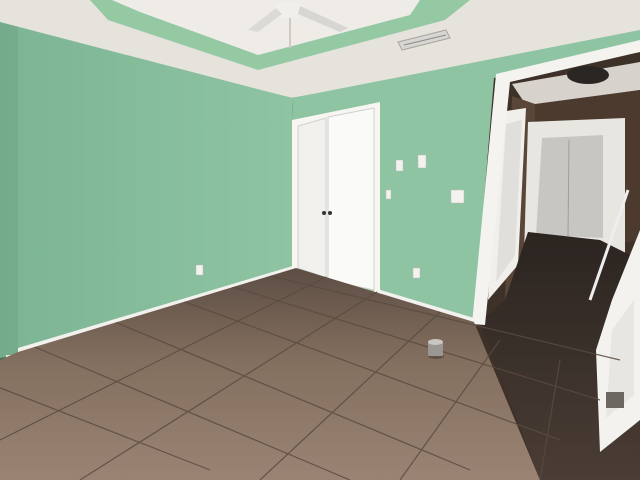 Image resolution: width=640 pixels, height=480 pixels. What do you see at coordinates (199, 270) in the screenshot?
I see `outlet-left` at bounding box center [199, 270].